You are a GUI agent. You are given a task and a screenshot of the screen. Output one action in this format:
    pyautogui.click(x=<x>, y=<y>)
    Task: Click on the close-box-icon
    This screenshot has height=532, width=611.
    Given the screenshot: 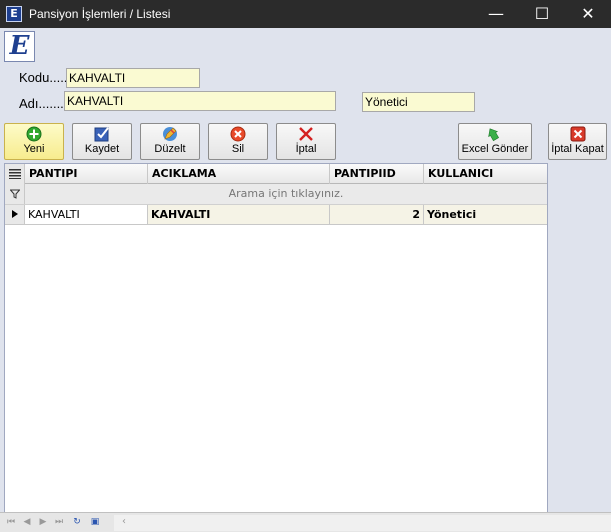 What is the action you would take?
    pyautogui.click(x=577, y=134)
    